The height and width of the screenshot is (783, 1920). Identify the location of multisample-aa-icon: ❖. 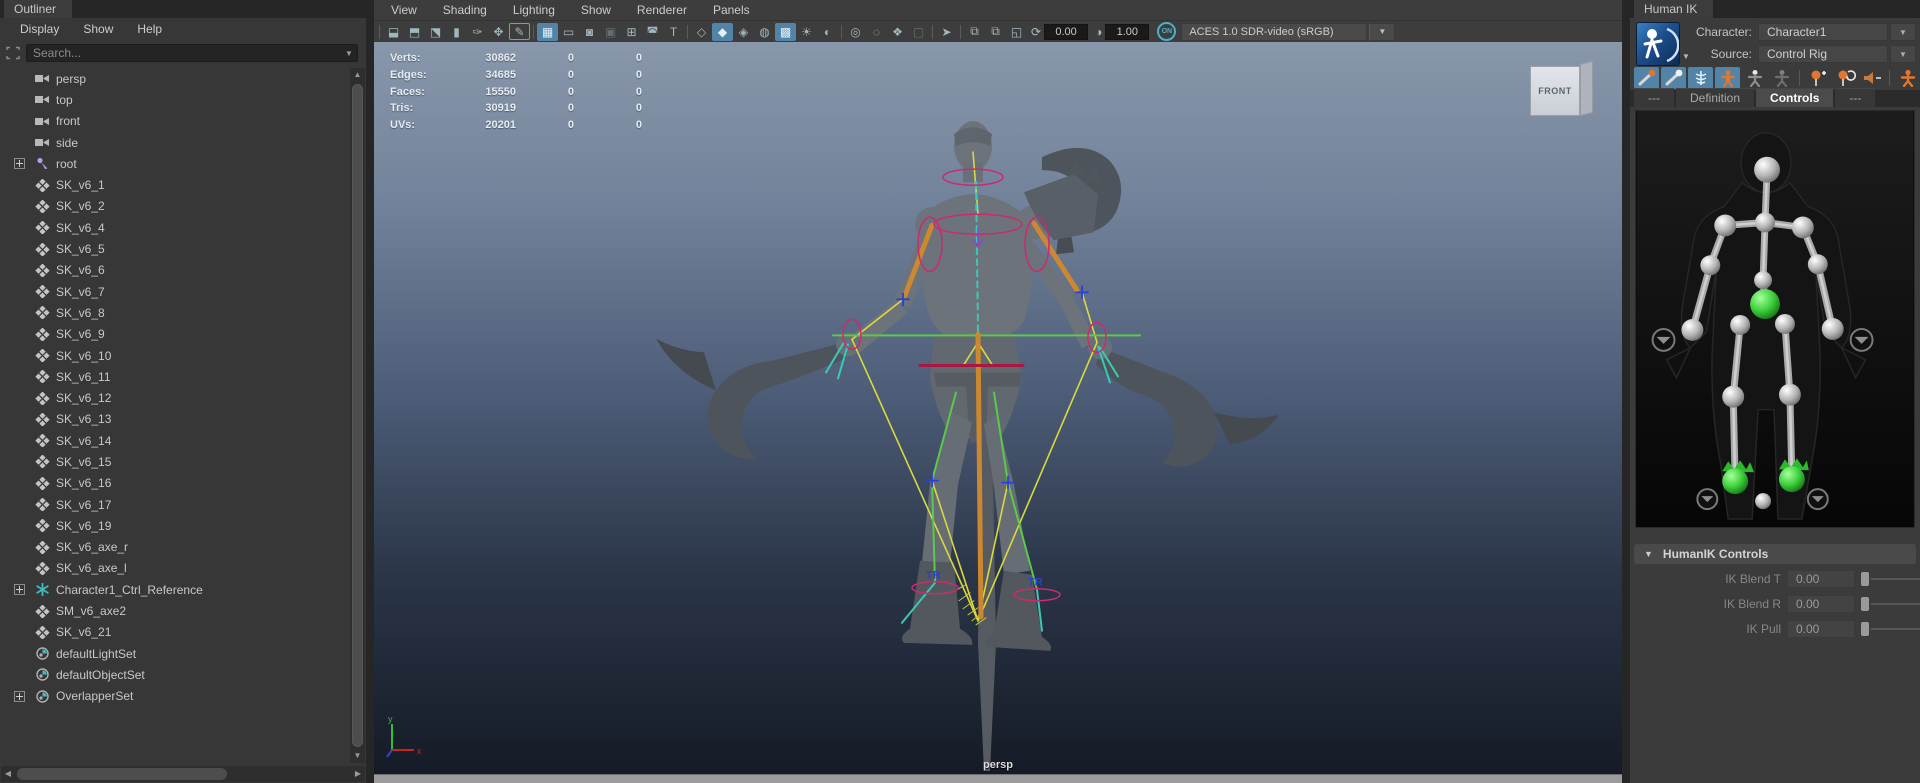
(897, 32).